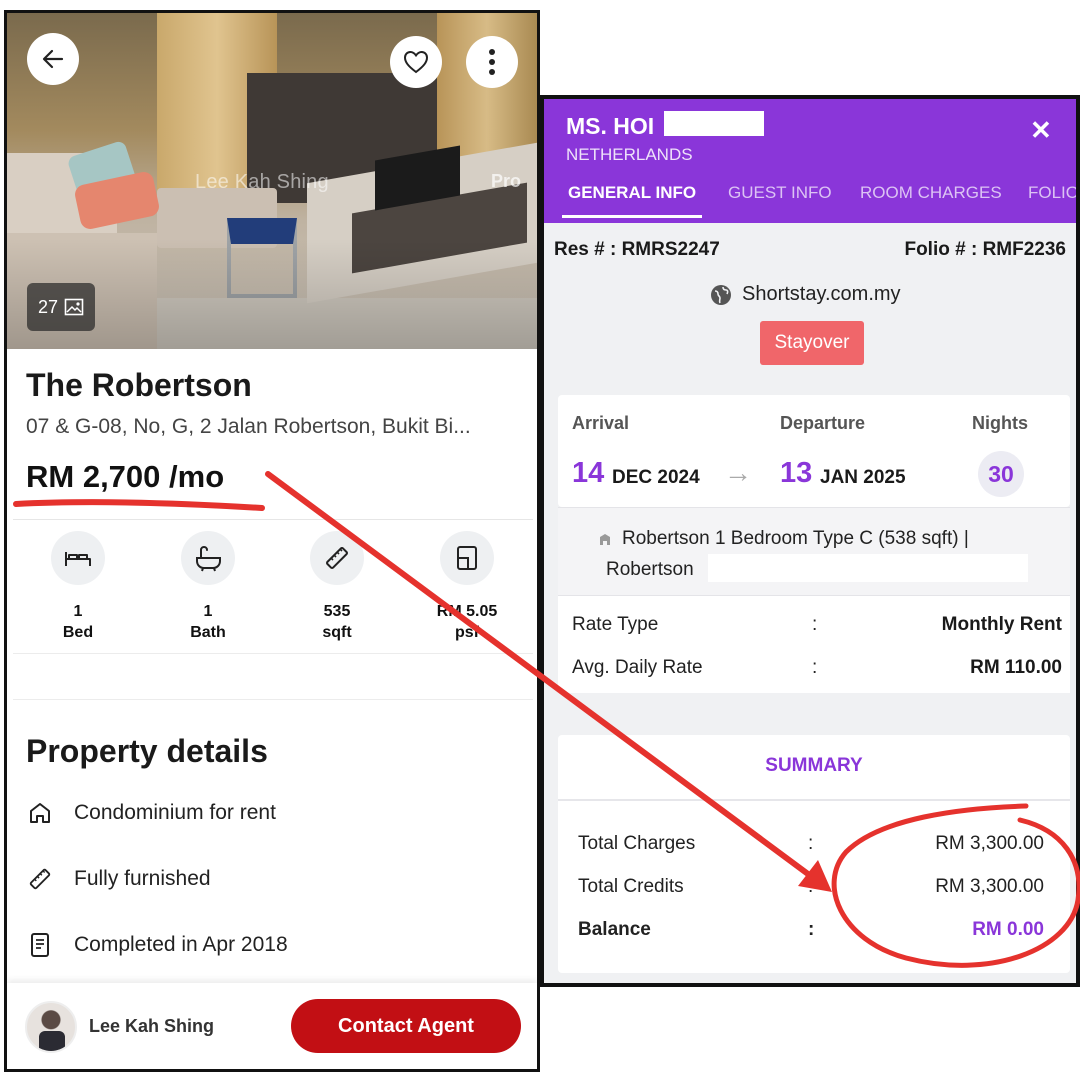  What do you see at coordinates (78, 558) in the screenshot?
I see `bed-icon` at bounding box center [78, 558].